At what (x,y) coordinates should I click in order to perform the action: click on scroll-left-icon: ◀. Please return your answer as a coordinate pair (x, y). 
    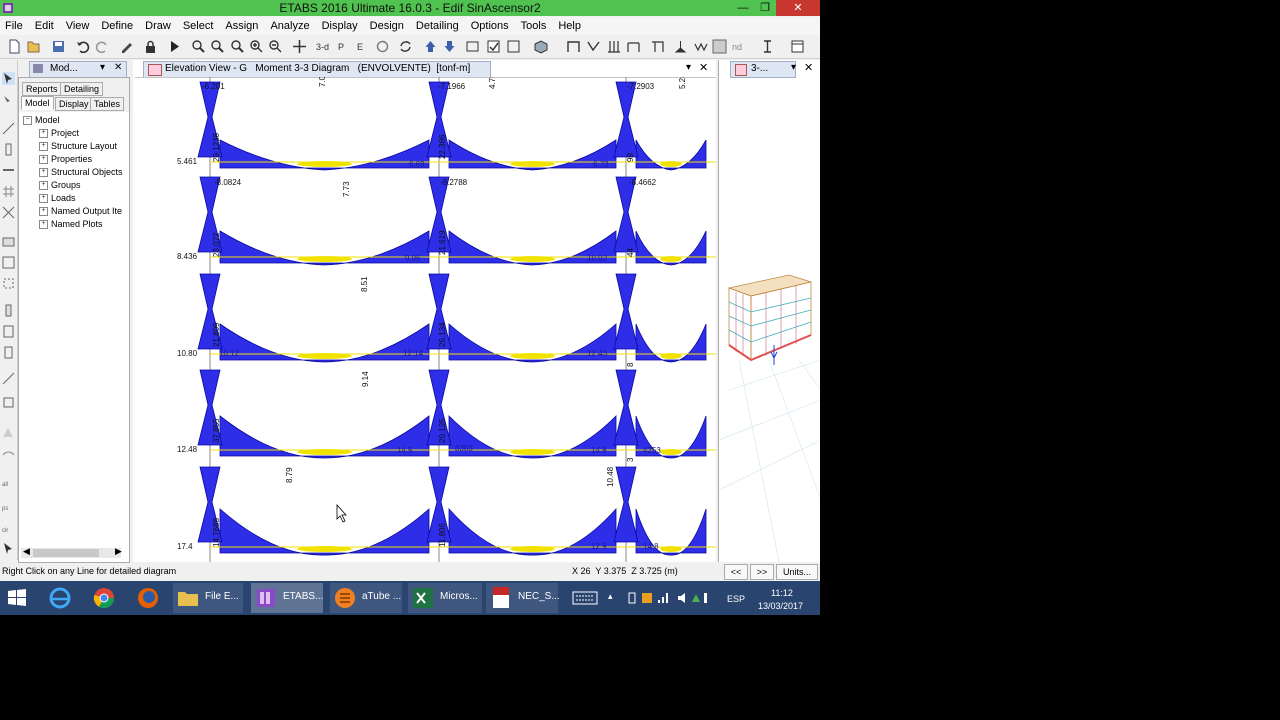
    Looking at the image, I should click on (26, 551).